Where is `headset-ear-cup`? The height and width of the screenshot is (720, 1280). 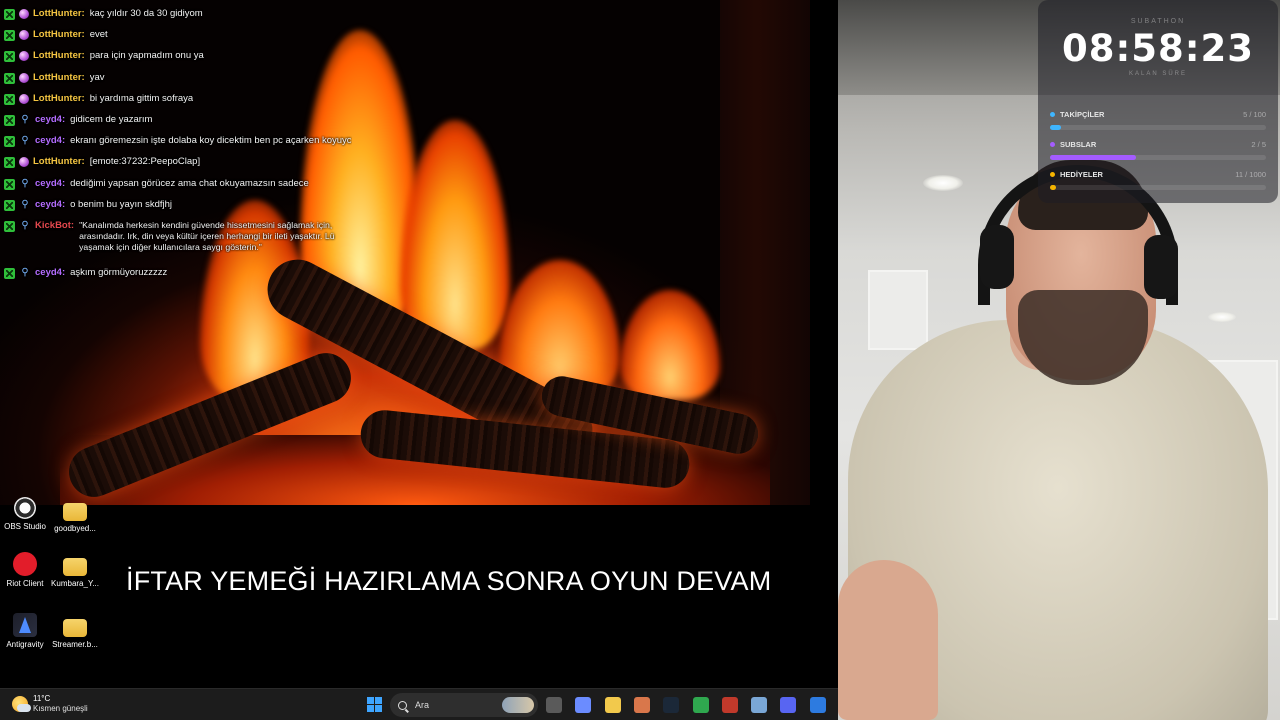 headset-ear-cup is located at coordinates (1161, 267).